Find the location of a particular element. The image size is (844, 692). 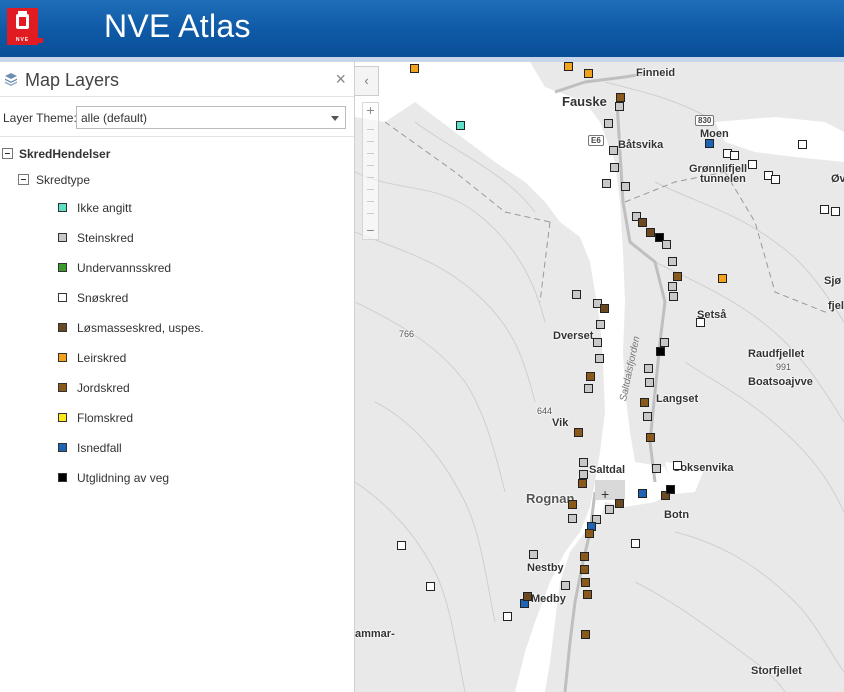

legend-item-flomskred: Flomskred is located at coordinates (198, 418).